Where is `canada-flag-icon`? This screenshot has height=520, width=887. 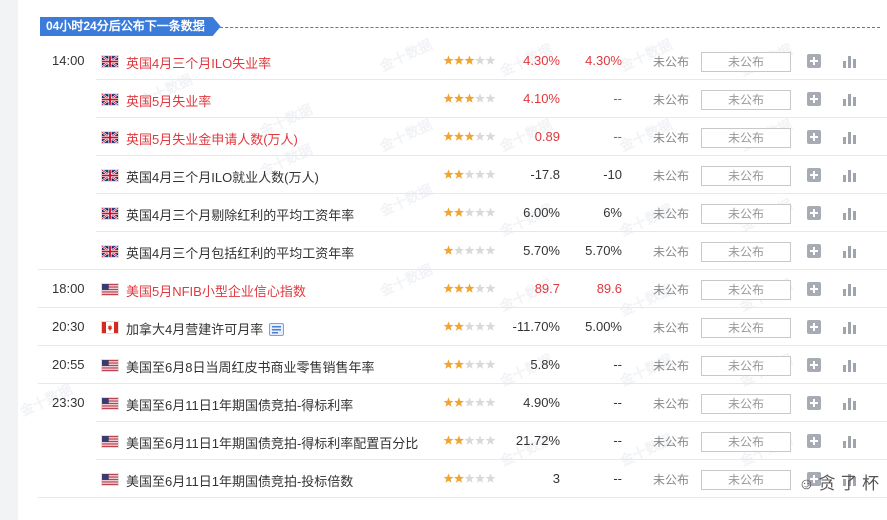 canada-flag-icon is located at coordinates (110, 327).